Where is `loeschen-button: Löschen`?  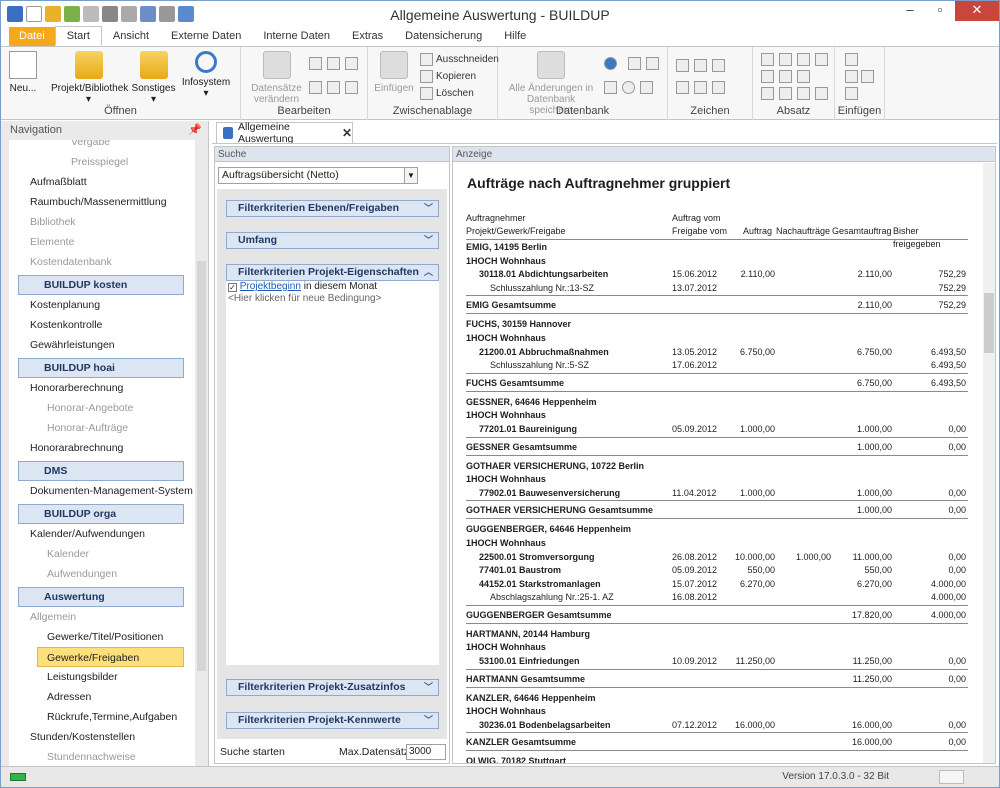
loeschen-button: Löschen is located at coordinates (447, 93).